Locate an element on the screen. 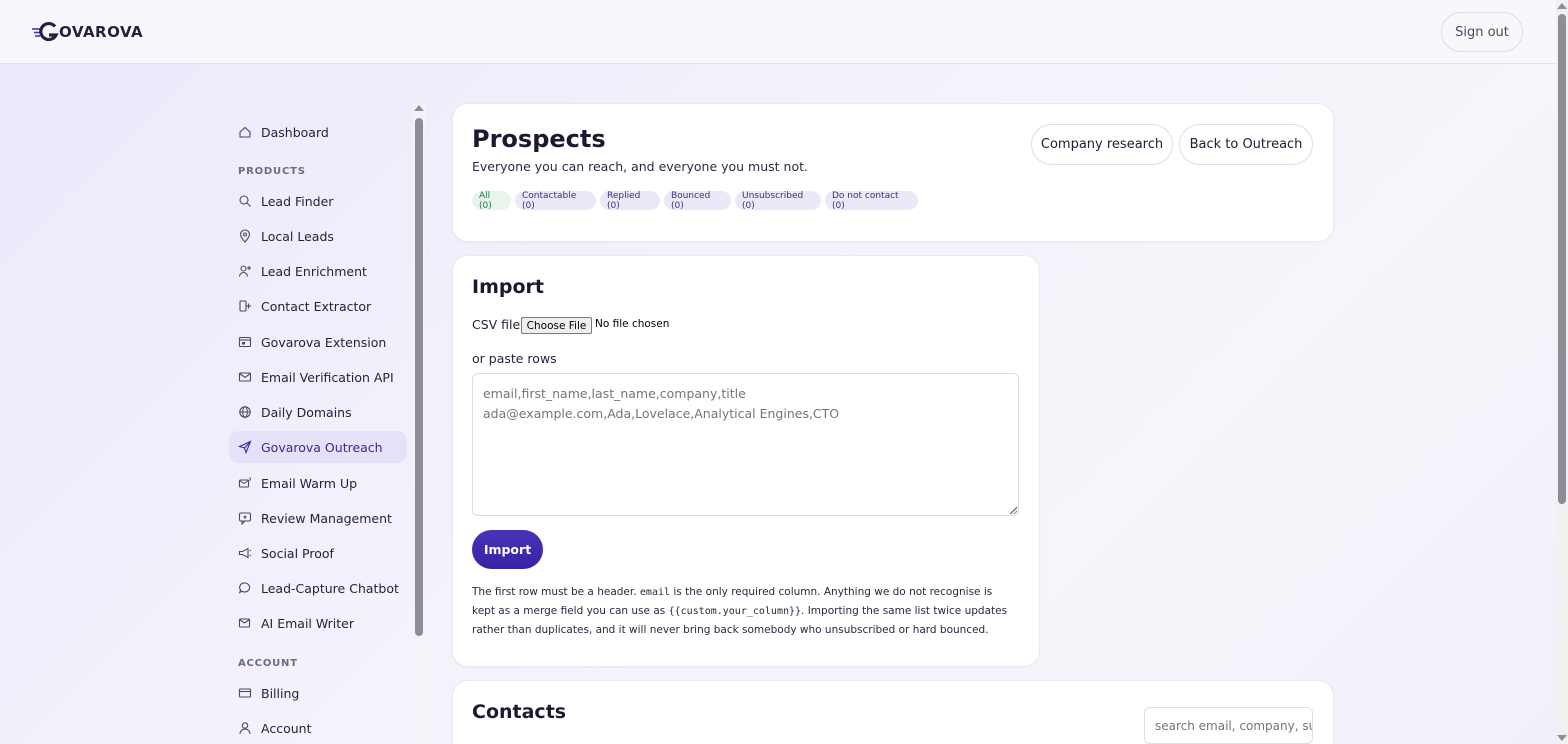 This screenshot has height=744, width=1568. company-research-button: Company research is located at coordinates (1102, 144).